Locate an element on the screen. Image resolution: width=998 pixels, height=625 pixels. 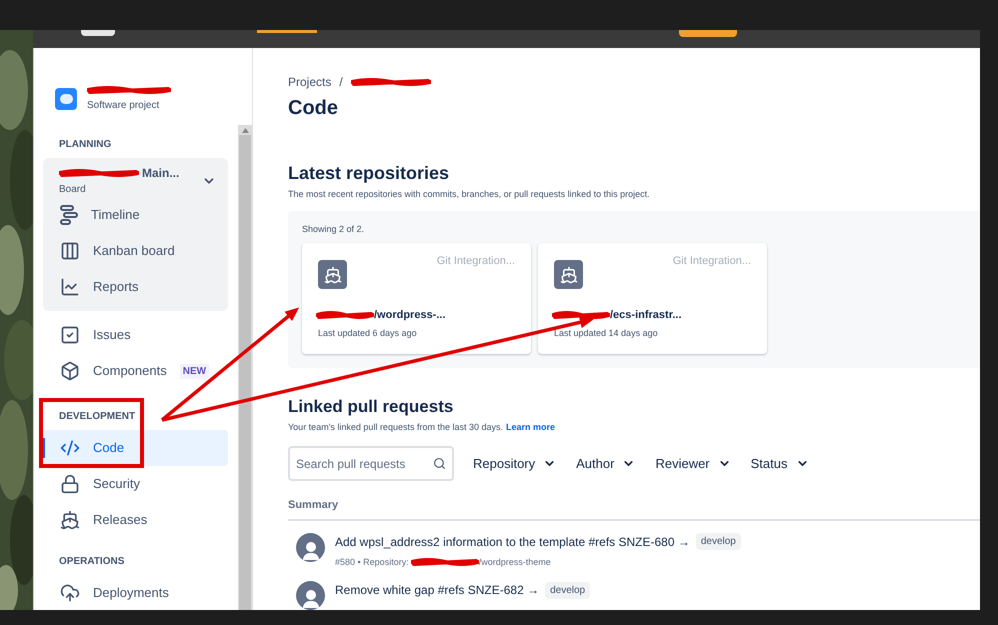
cloud-upload-icon is located at coordinates (70, 593).